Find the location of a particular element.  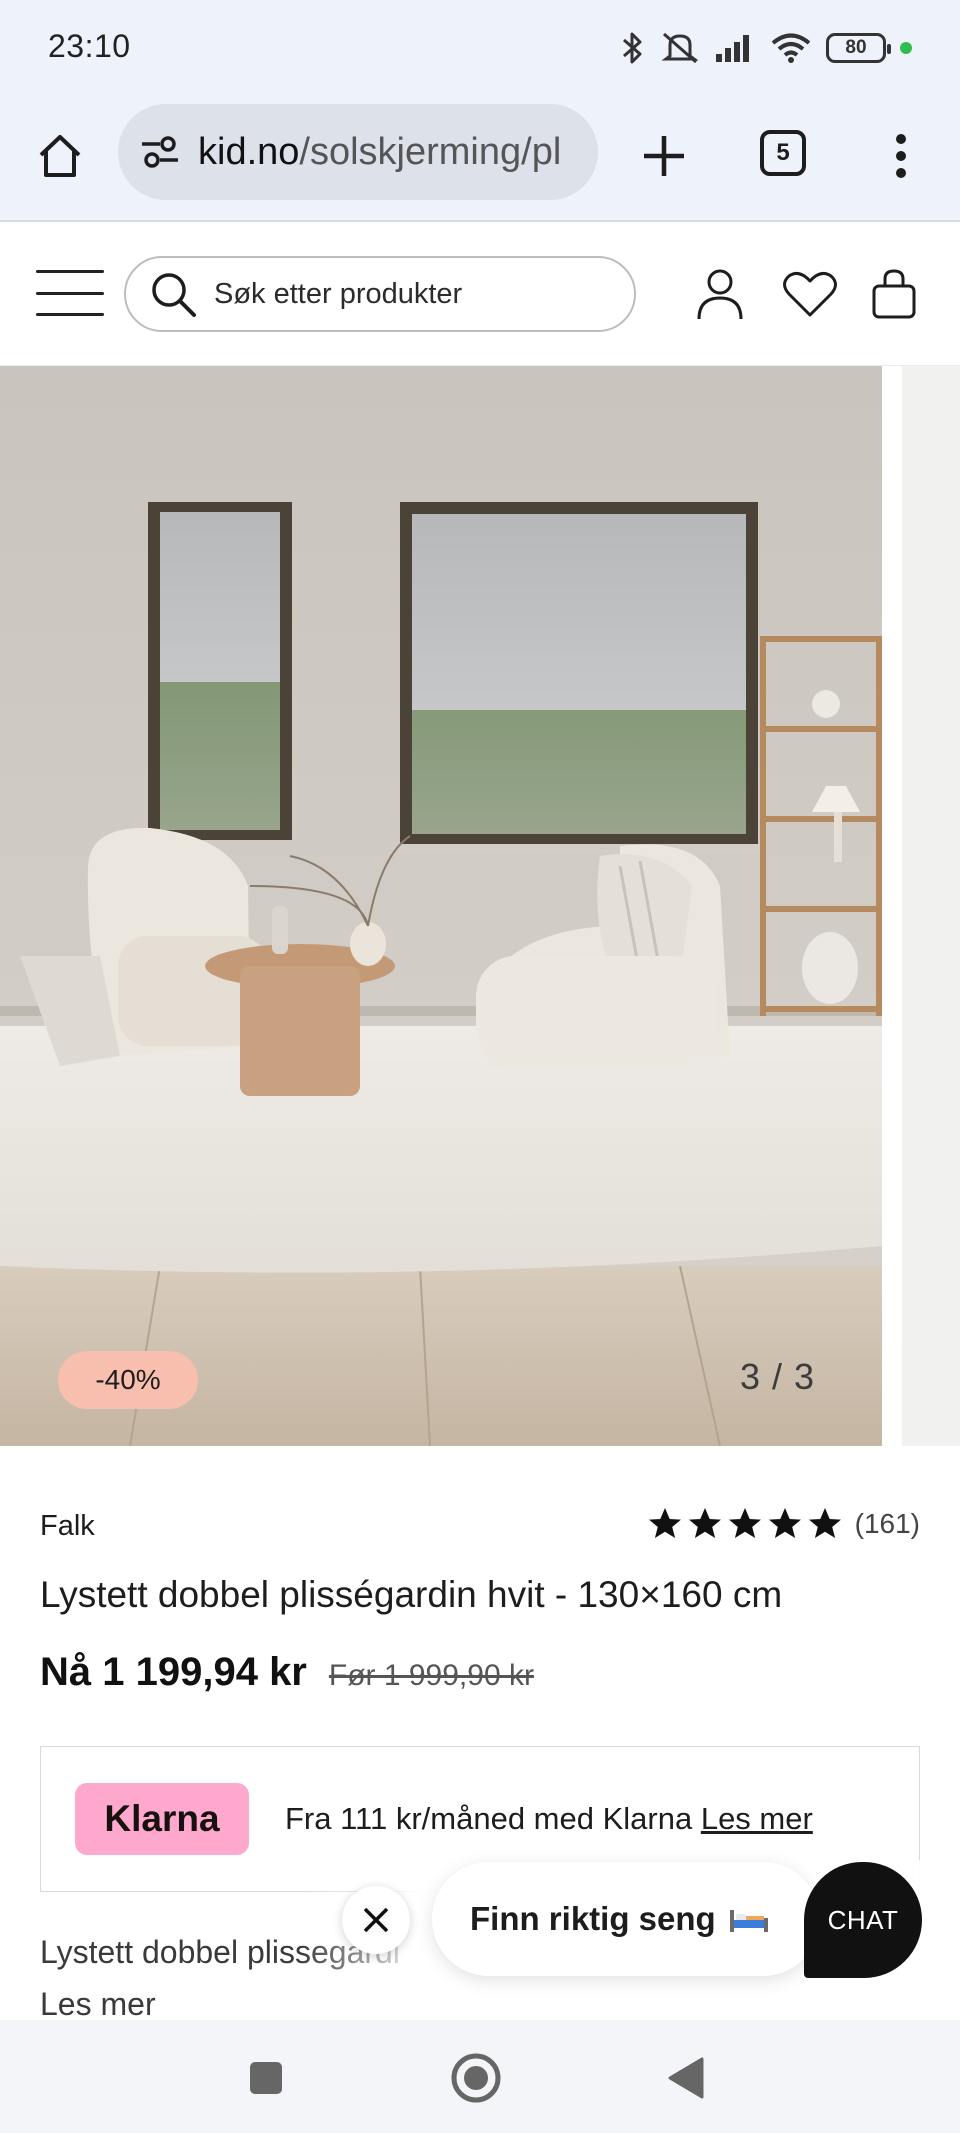

wifi-icon is located at coordinates (791, 48).